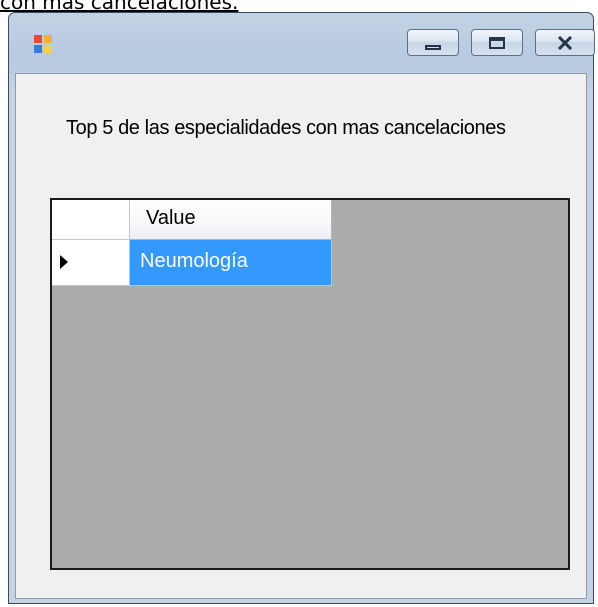 Image resolution: width=598 pixels, height=607 pixels. Describe the element at coordinates (433, 42) in the screenshot. I see `minimize-button` at that location.